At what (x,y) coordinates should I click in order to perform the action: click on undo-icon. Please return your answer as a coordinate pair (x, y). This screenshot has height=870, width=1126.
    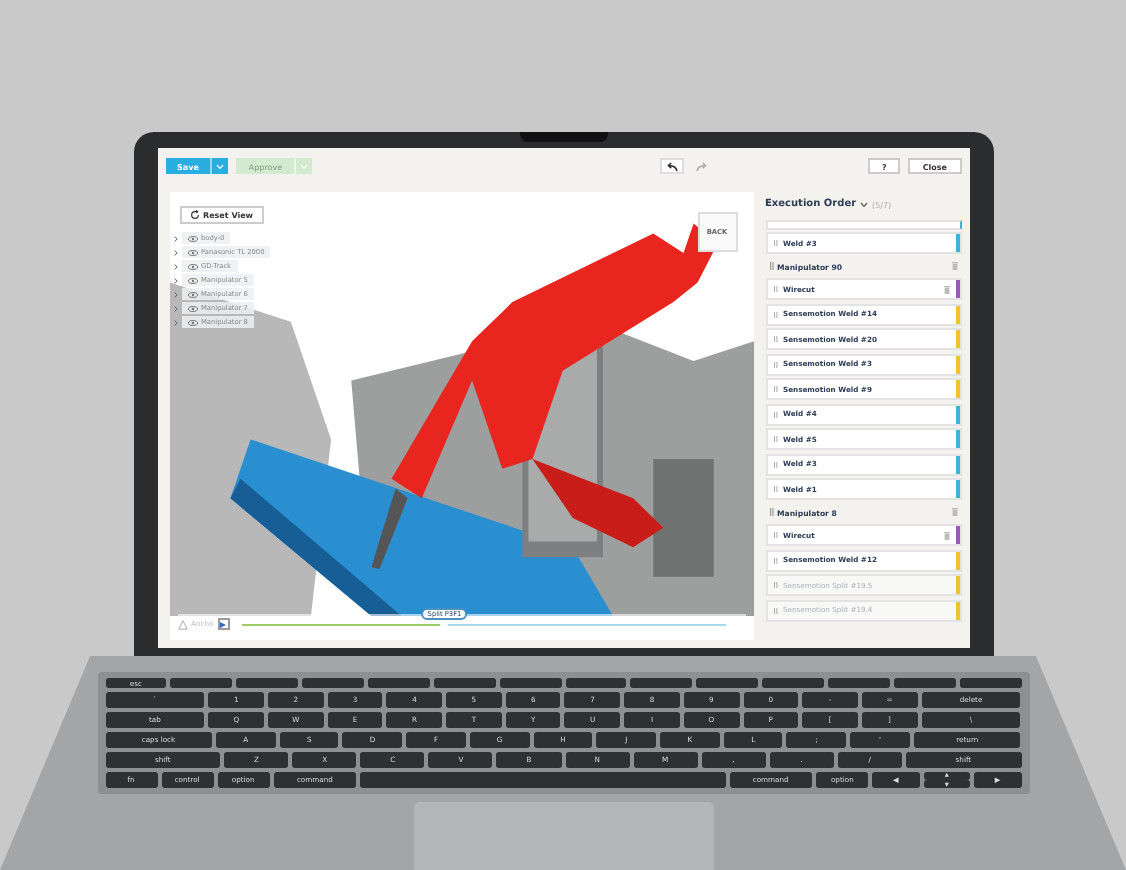
    Looking at the image, I should click on (672, 166).